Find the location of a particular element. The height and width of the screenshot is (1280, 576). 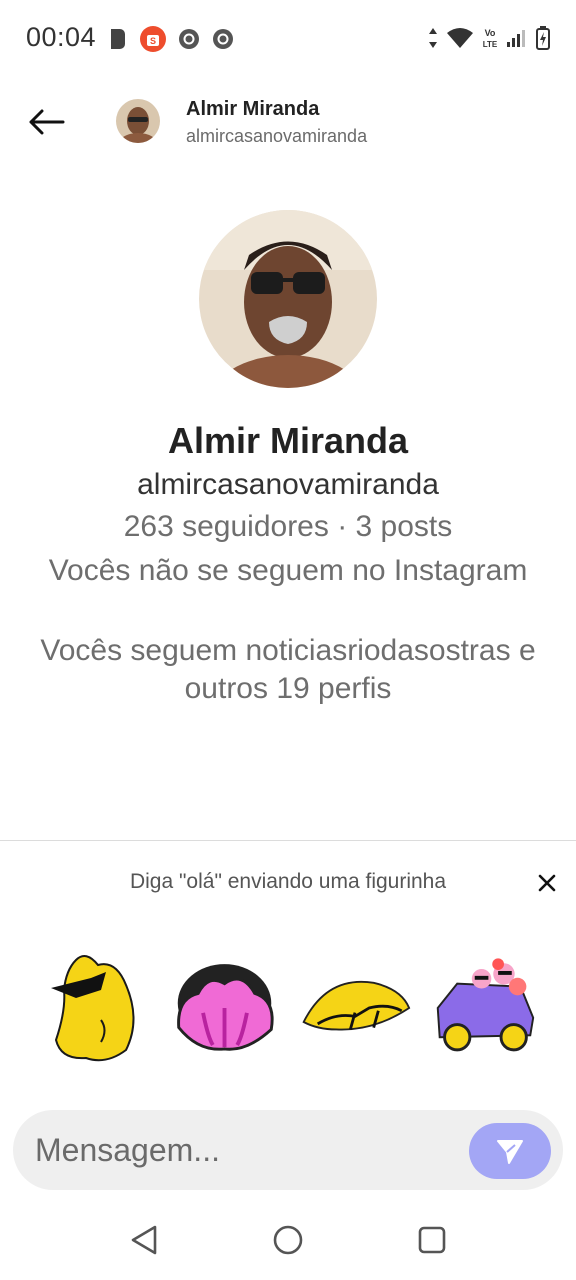

svg-text: Vo is located at coordinates (490, 33).